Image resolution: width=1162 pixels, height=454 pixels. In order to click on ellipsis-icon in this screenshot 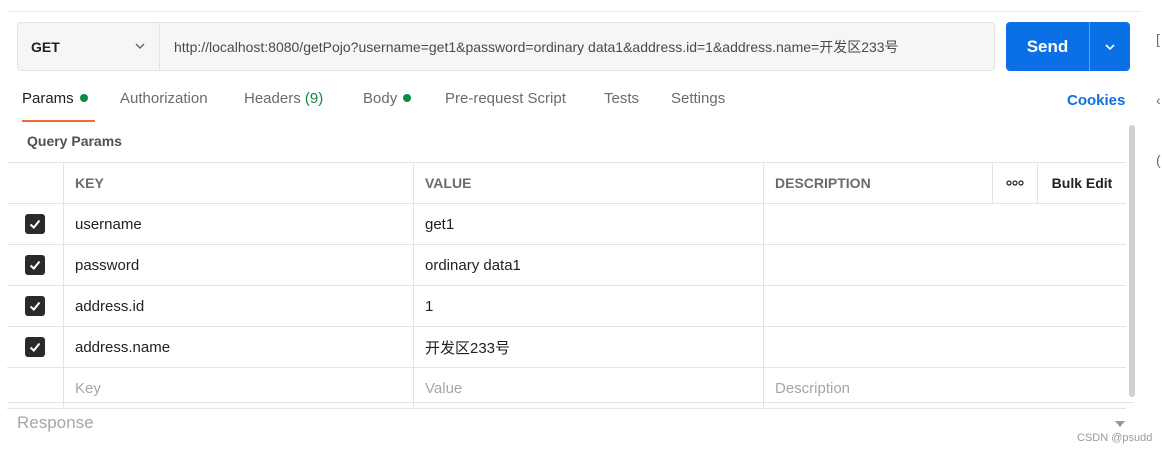, I will do `click(1015, 183)`.